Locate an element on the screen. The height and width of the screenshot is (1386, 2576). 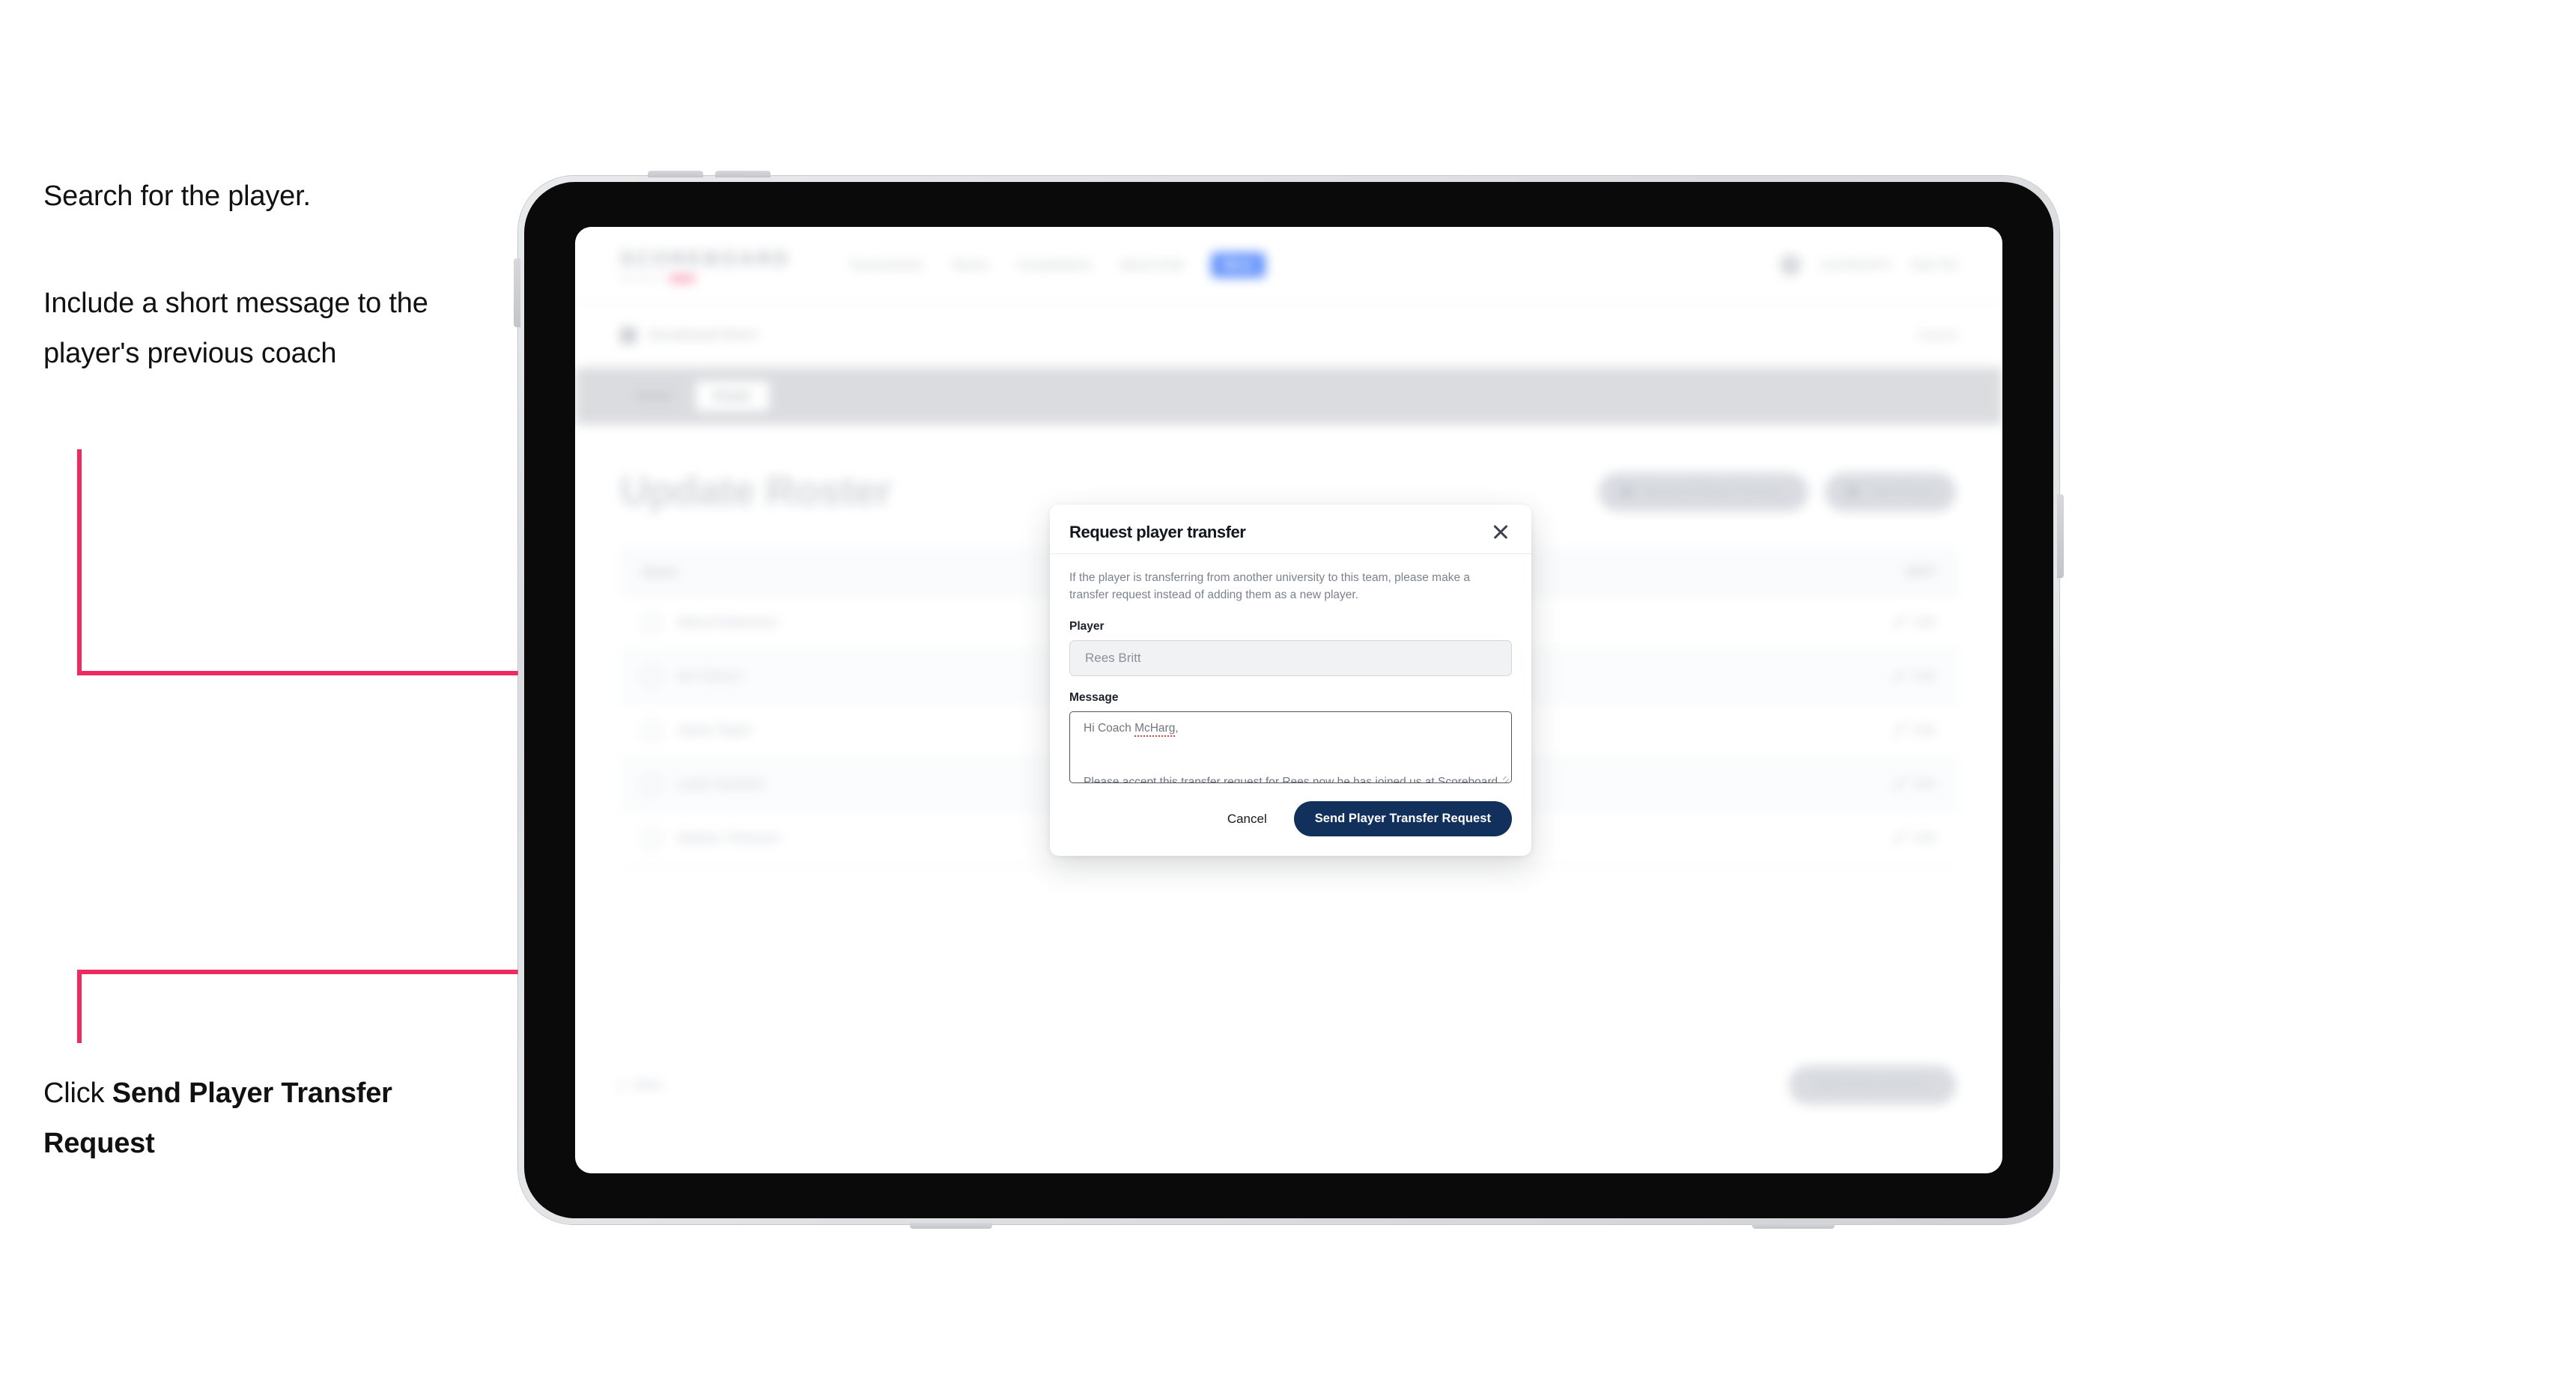
app-logo-wordmark: SCOREBOARD is located at coordinates (705, 258).